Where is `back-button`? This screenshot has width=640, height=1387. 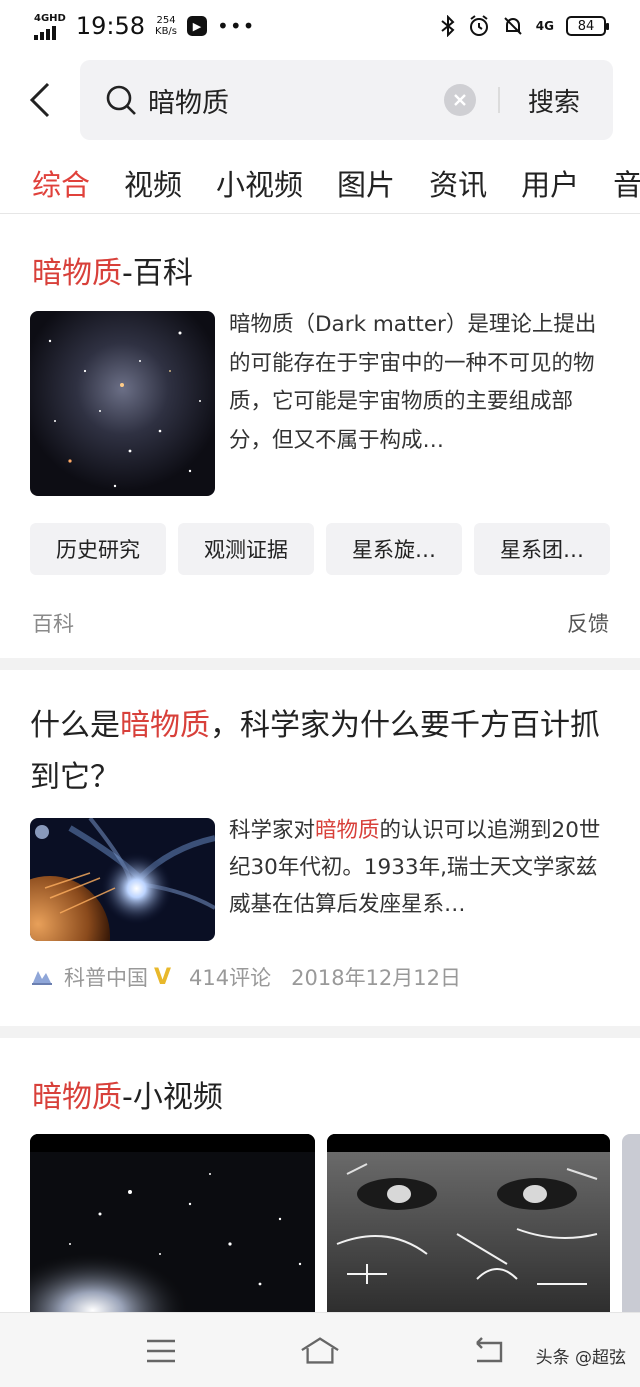
back-button is located at coordinates (40, 100).